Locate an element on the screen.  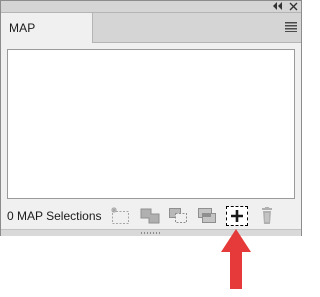
close-icon is located at coordinates (293, 6).